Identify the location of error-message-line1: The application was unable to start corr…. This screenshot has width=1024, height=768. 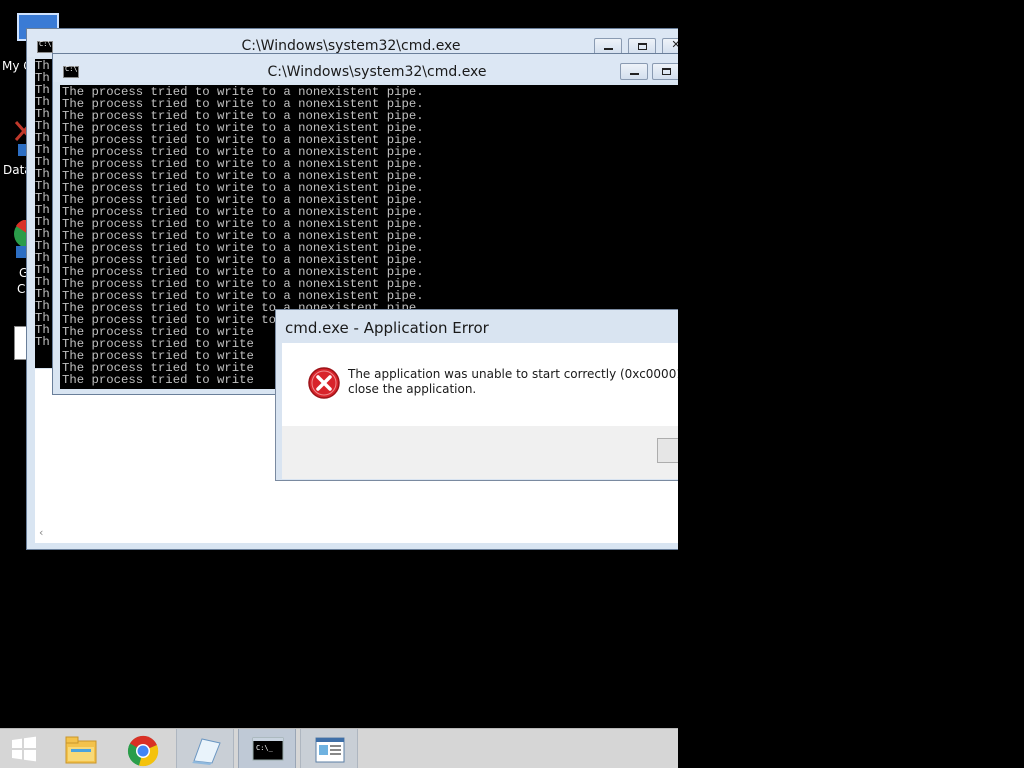
(513, 374).